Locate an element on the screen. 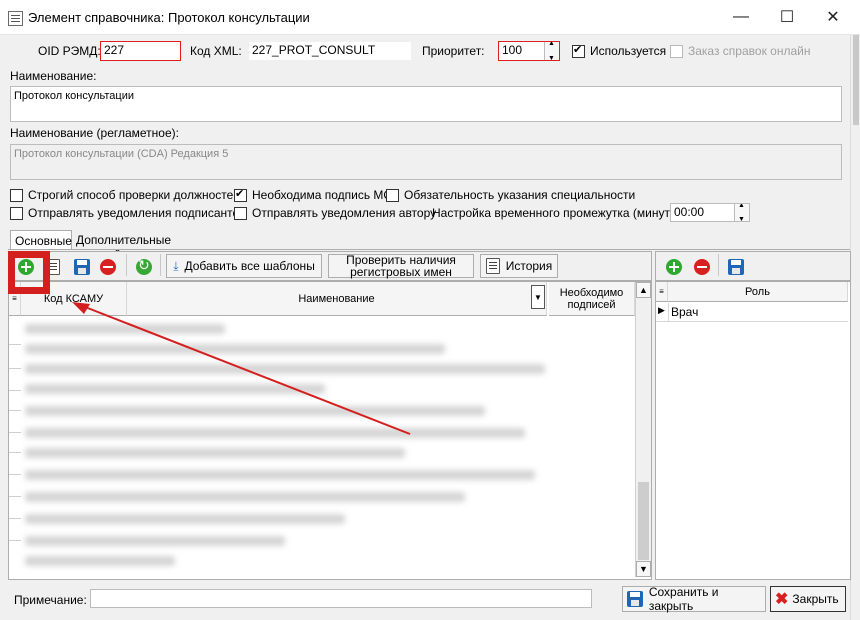 This screenshot has height=620, width=860. annotation-arrow is located at coordinates (241, 368).